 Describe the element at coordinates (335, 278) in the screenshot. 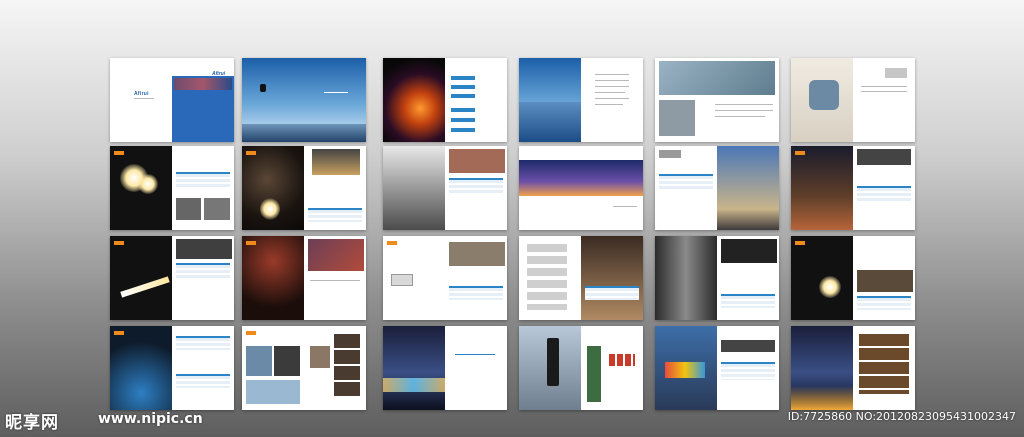

I see `downlight-spec-page` at that location.